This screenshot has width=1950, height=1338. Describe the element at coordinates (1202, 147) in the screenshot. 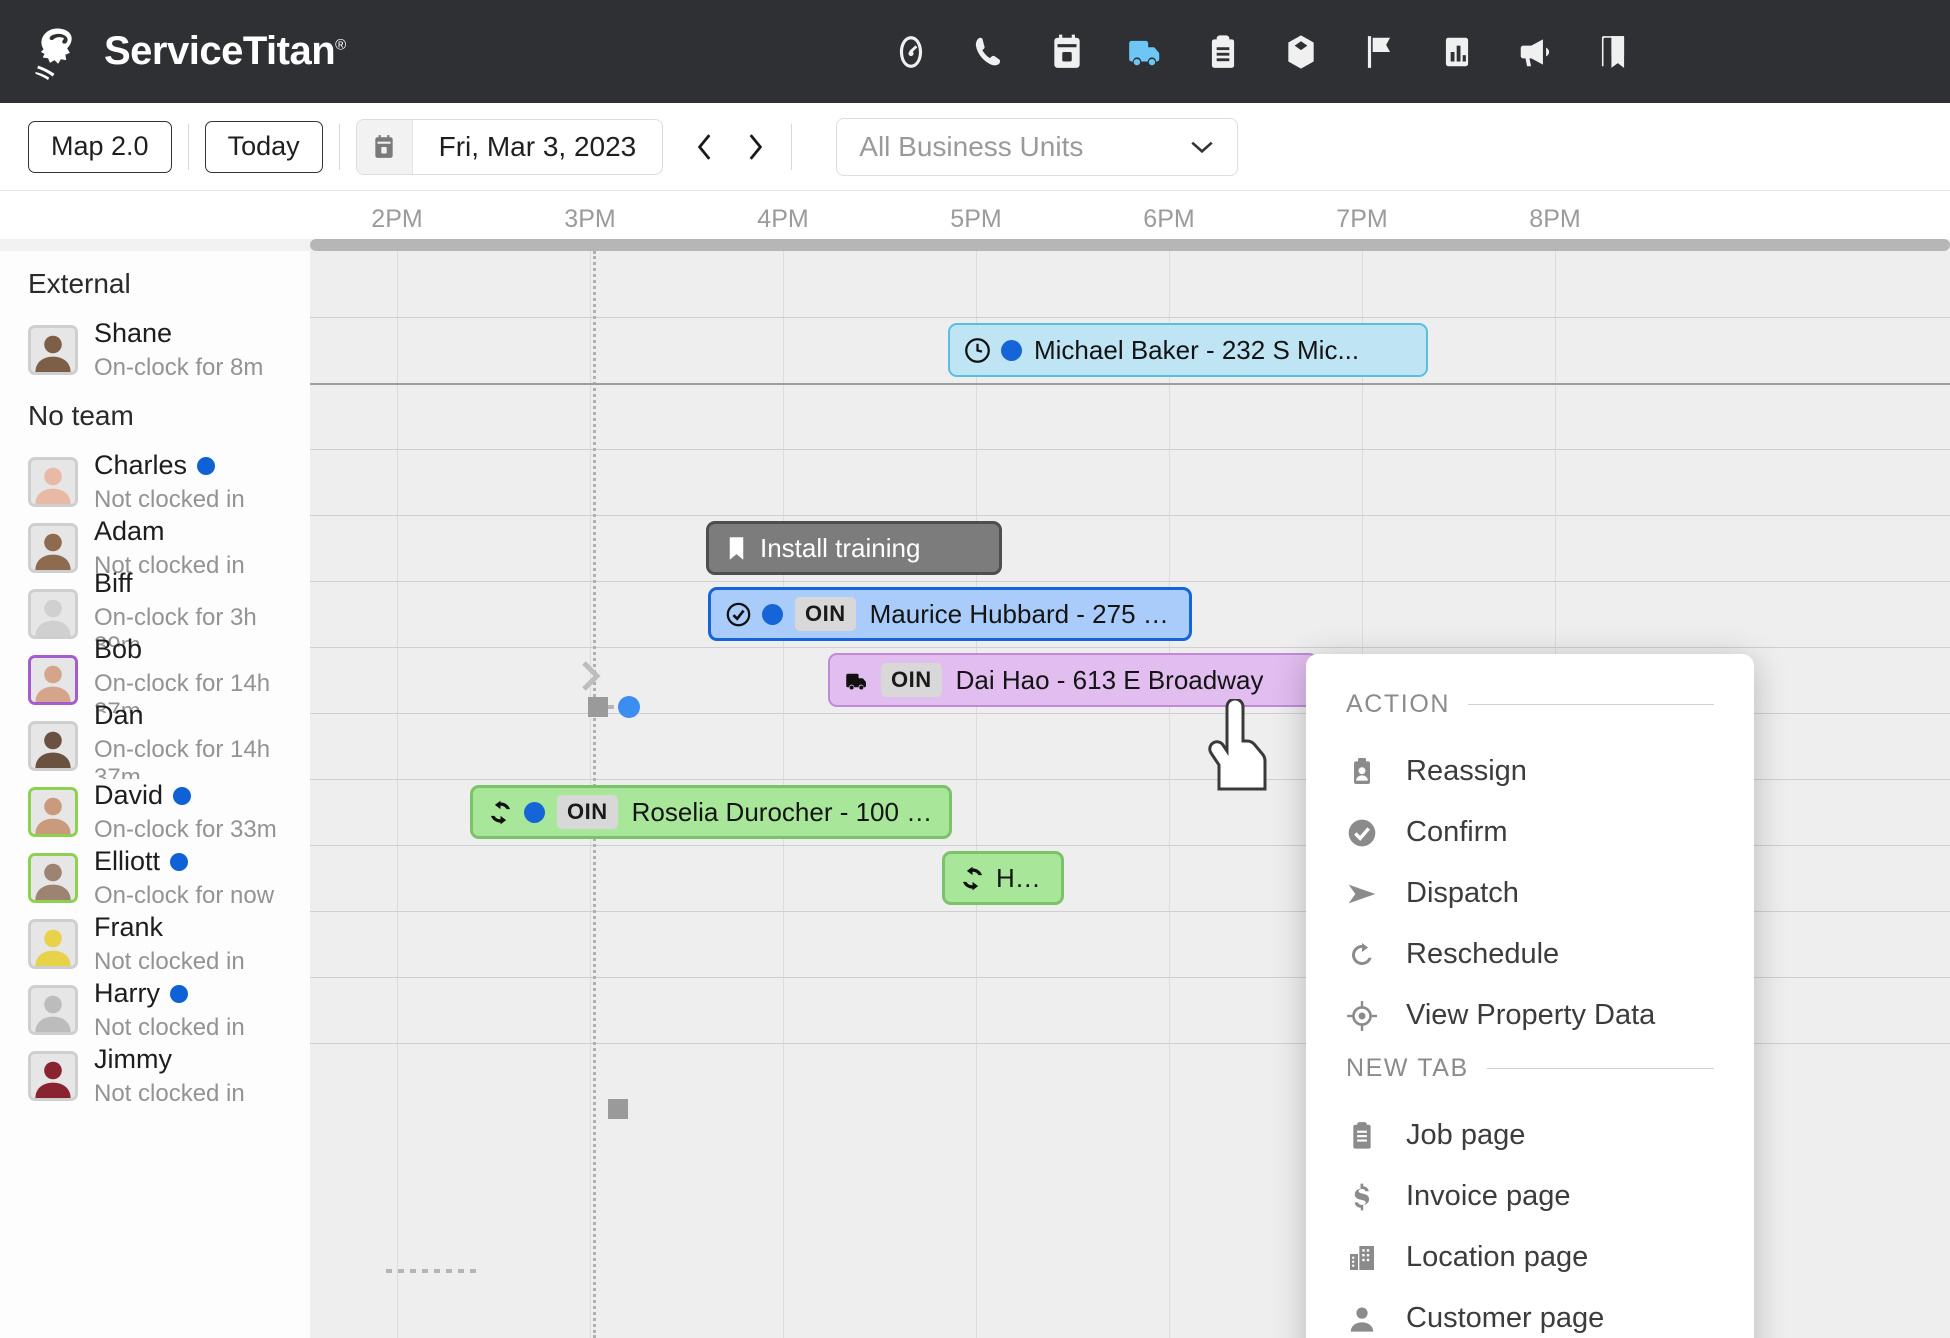

I see `chevron-down-icon` at that location.